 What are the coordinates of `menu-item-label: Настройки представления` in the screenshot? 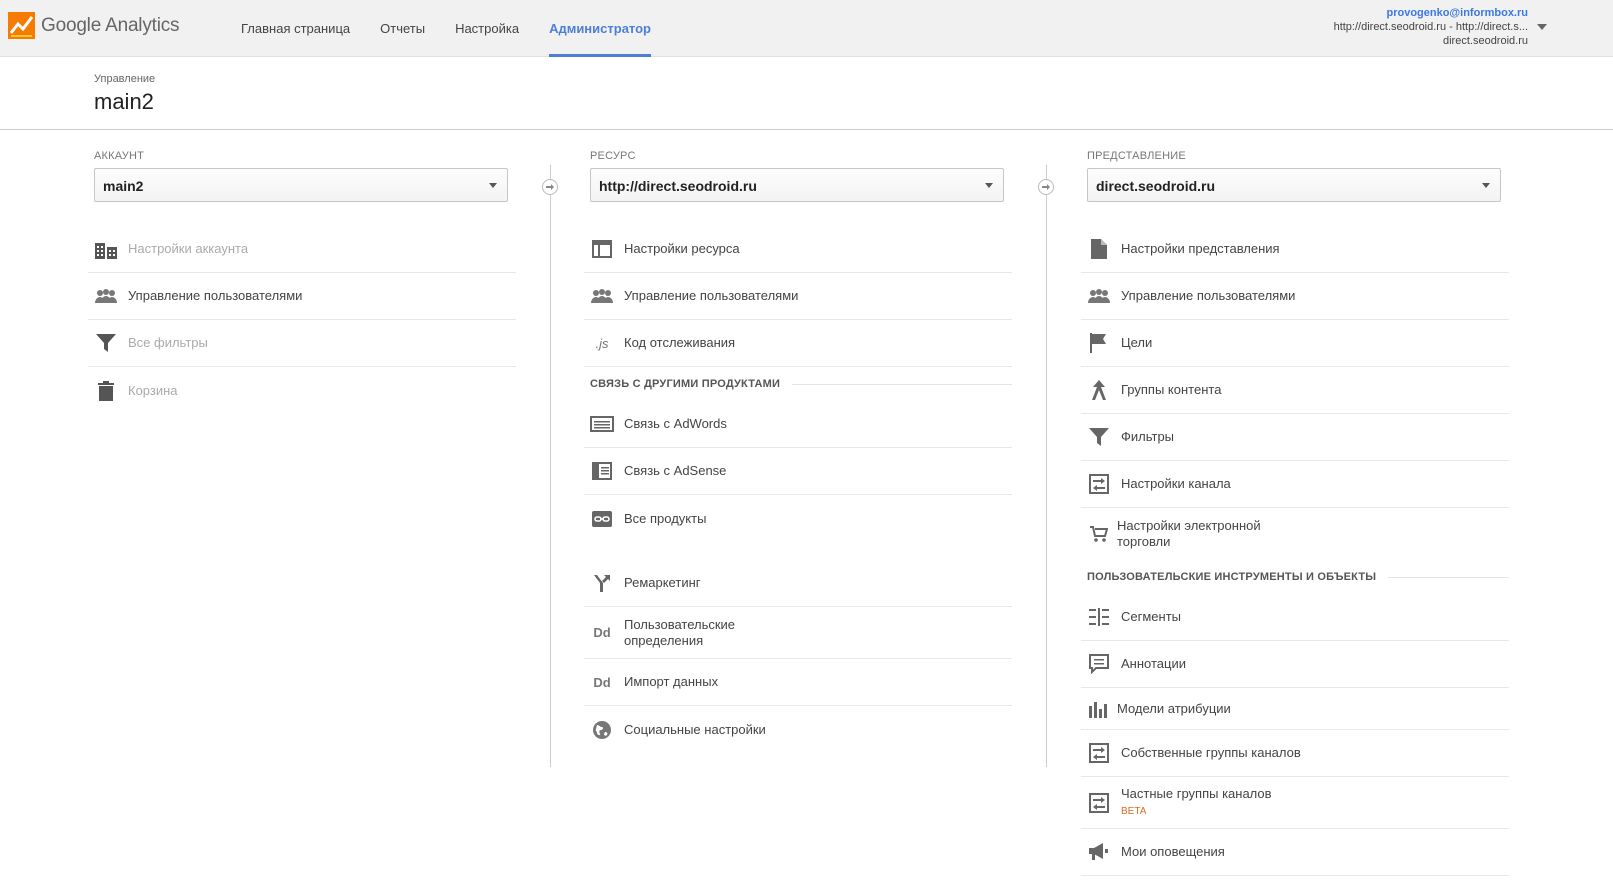 It's located at (1200, 248).